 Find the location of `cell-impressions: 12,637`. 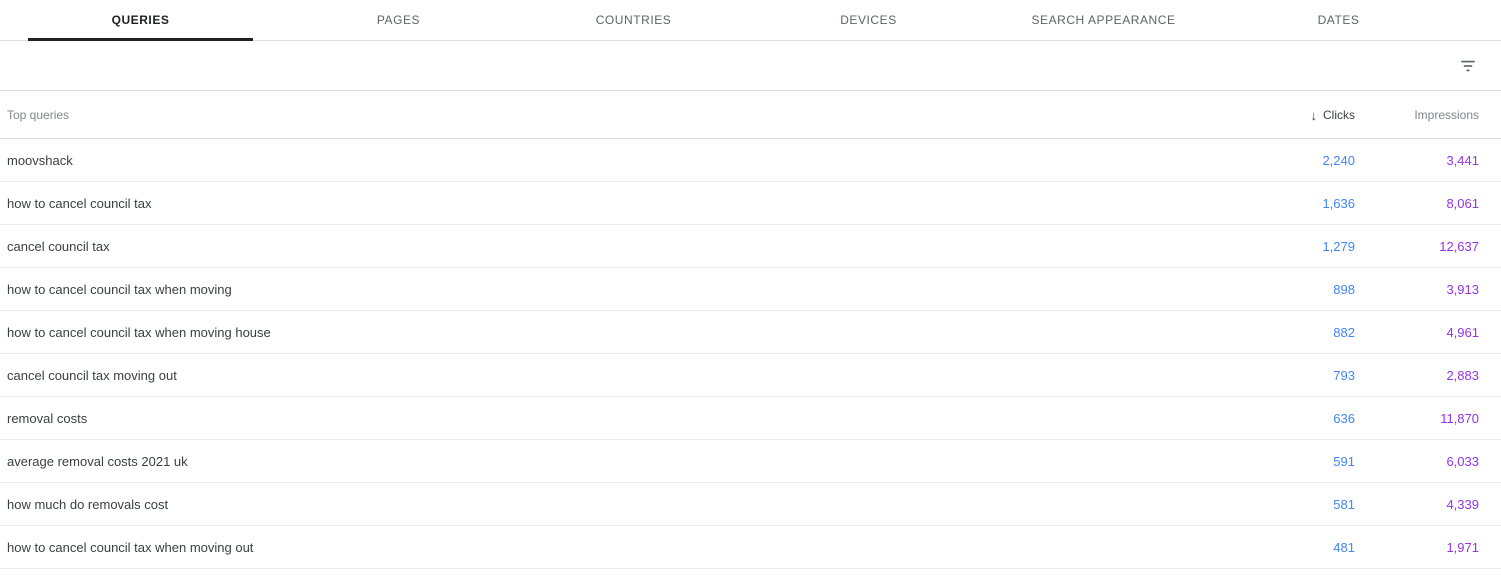

cell-impressions: 12,637 is located at coordinates (1459, 246).